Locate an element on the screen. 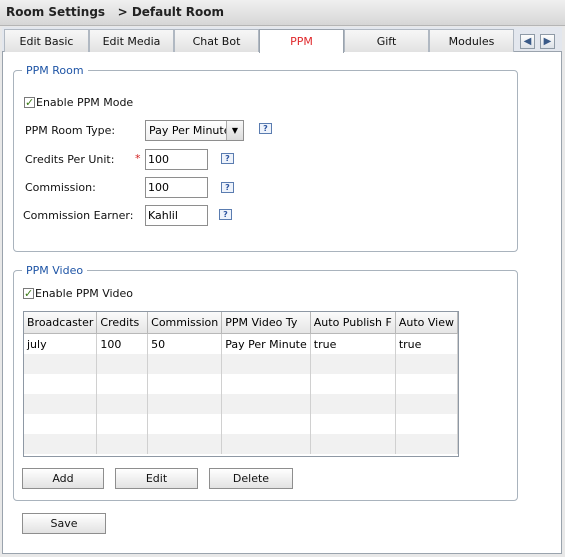 The image size is (565, 557). enable-ppm-mode-label: Enable PPM Mode is located at coordinates (85, 102).